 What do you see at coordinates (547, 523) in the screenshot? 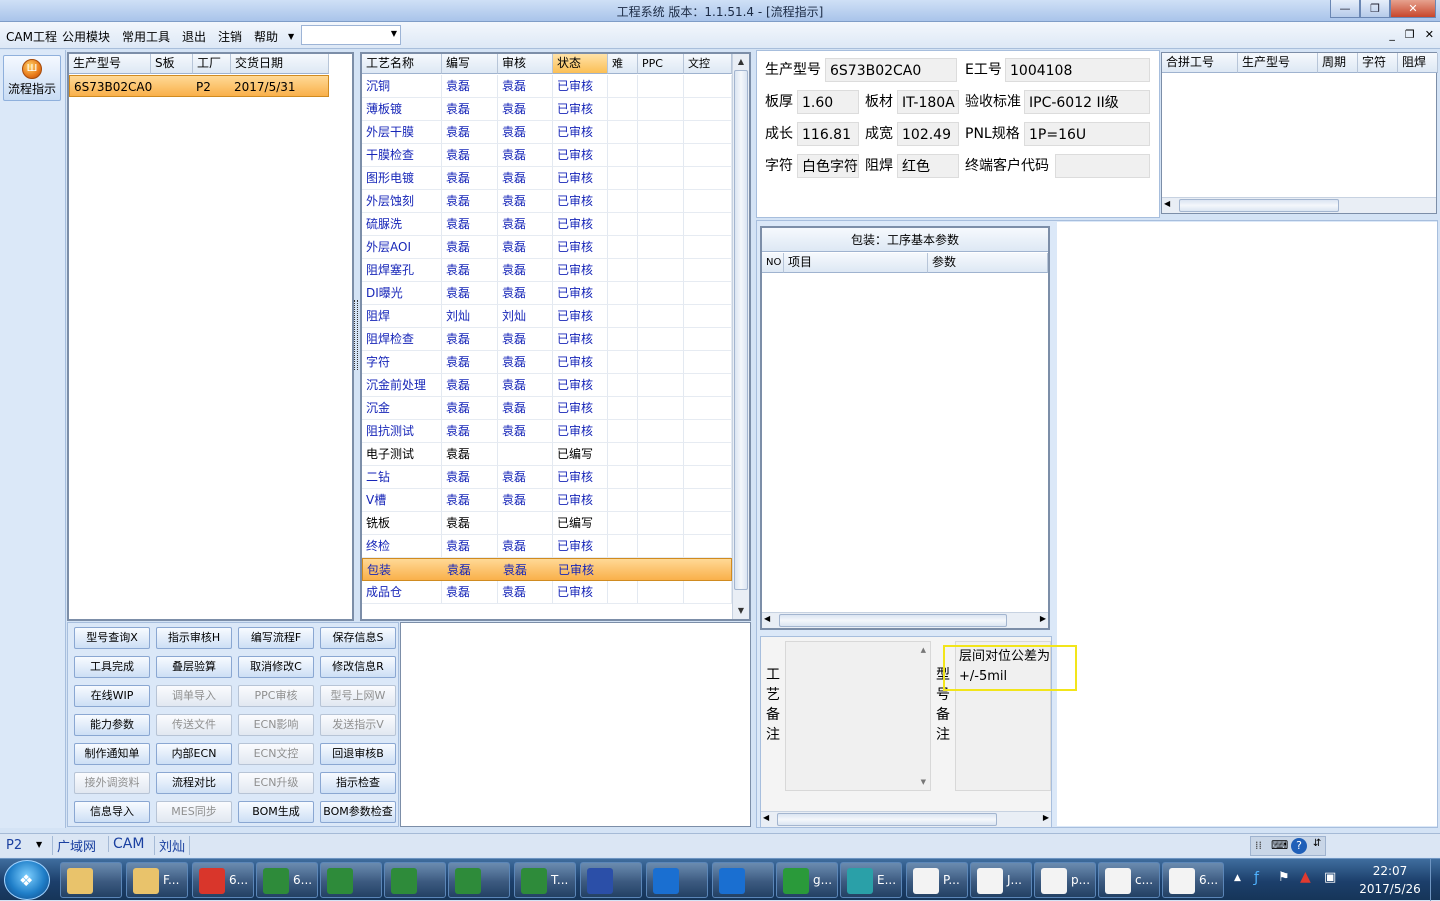
I see `table-row: 铣板 袁磊 已编写` at bounding box center [547, 523].